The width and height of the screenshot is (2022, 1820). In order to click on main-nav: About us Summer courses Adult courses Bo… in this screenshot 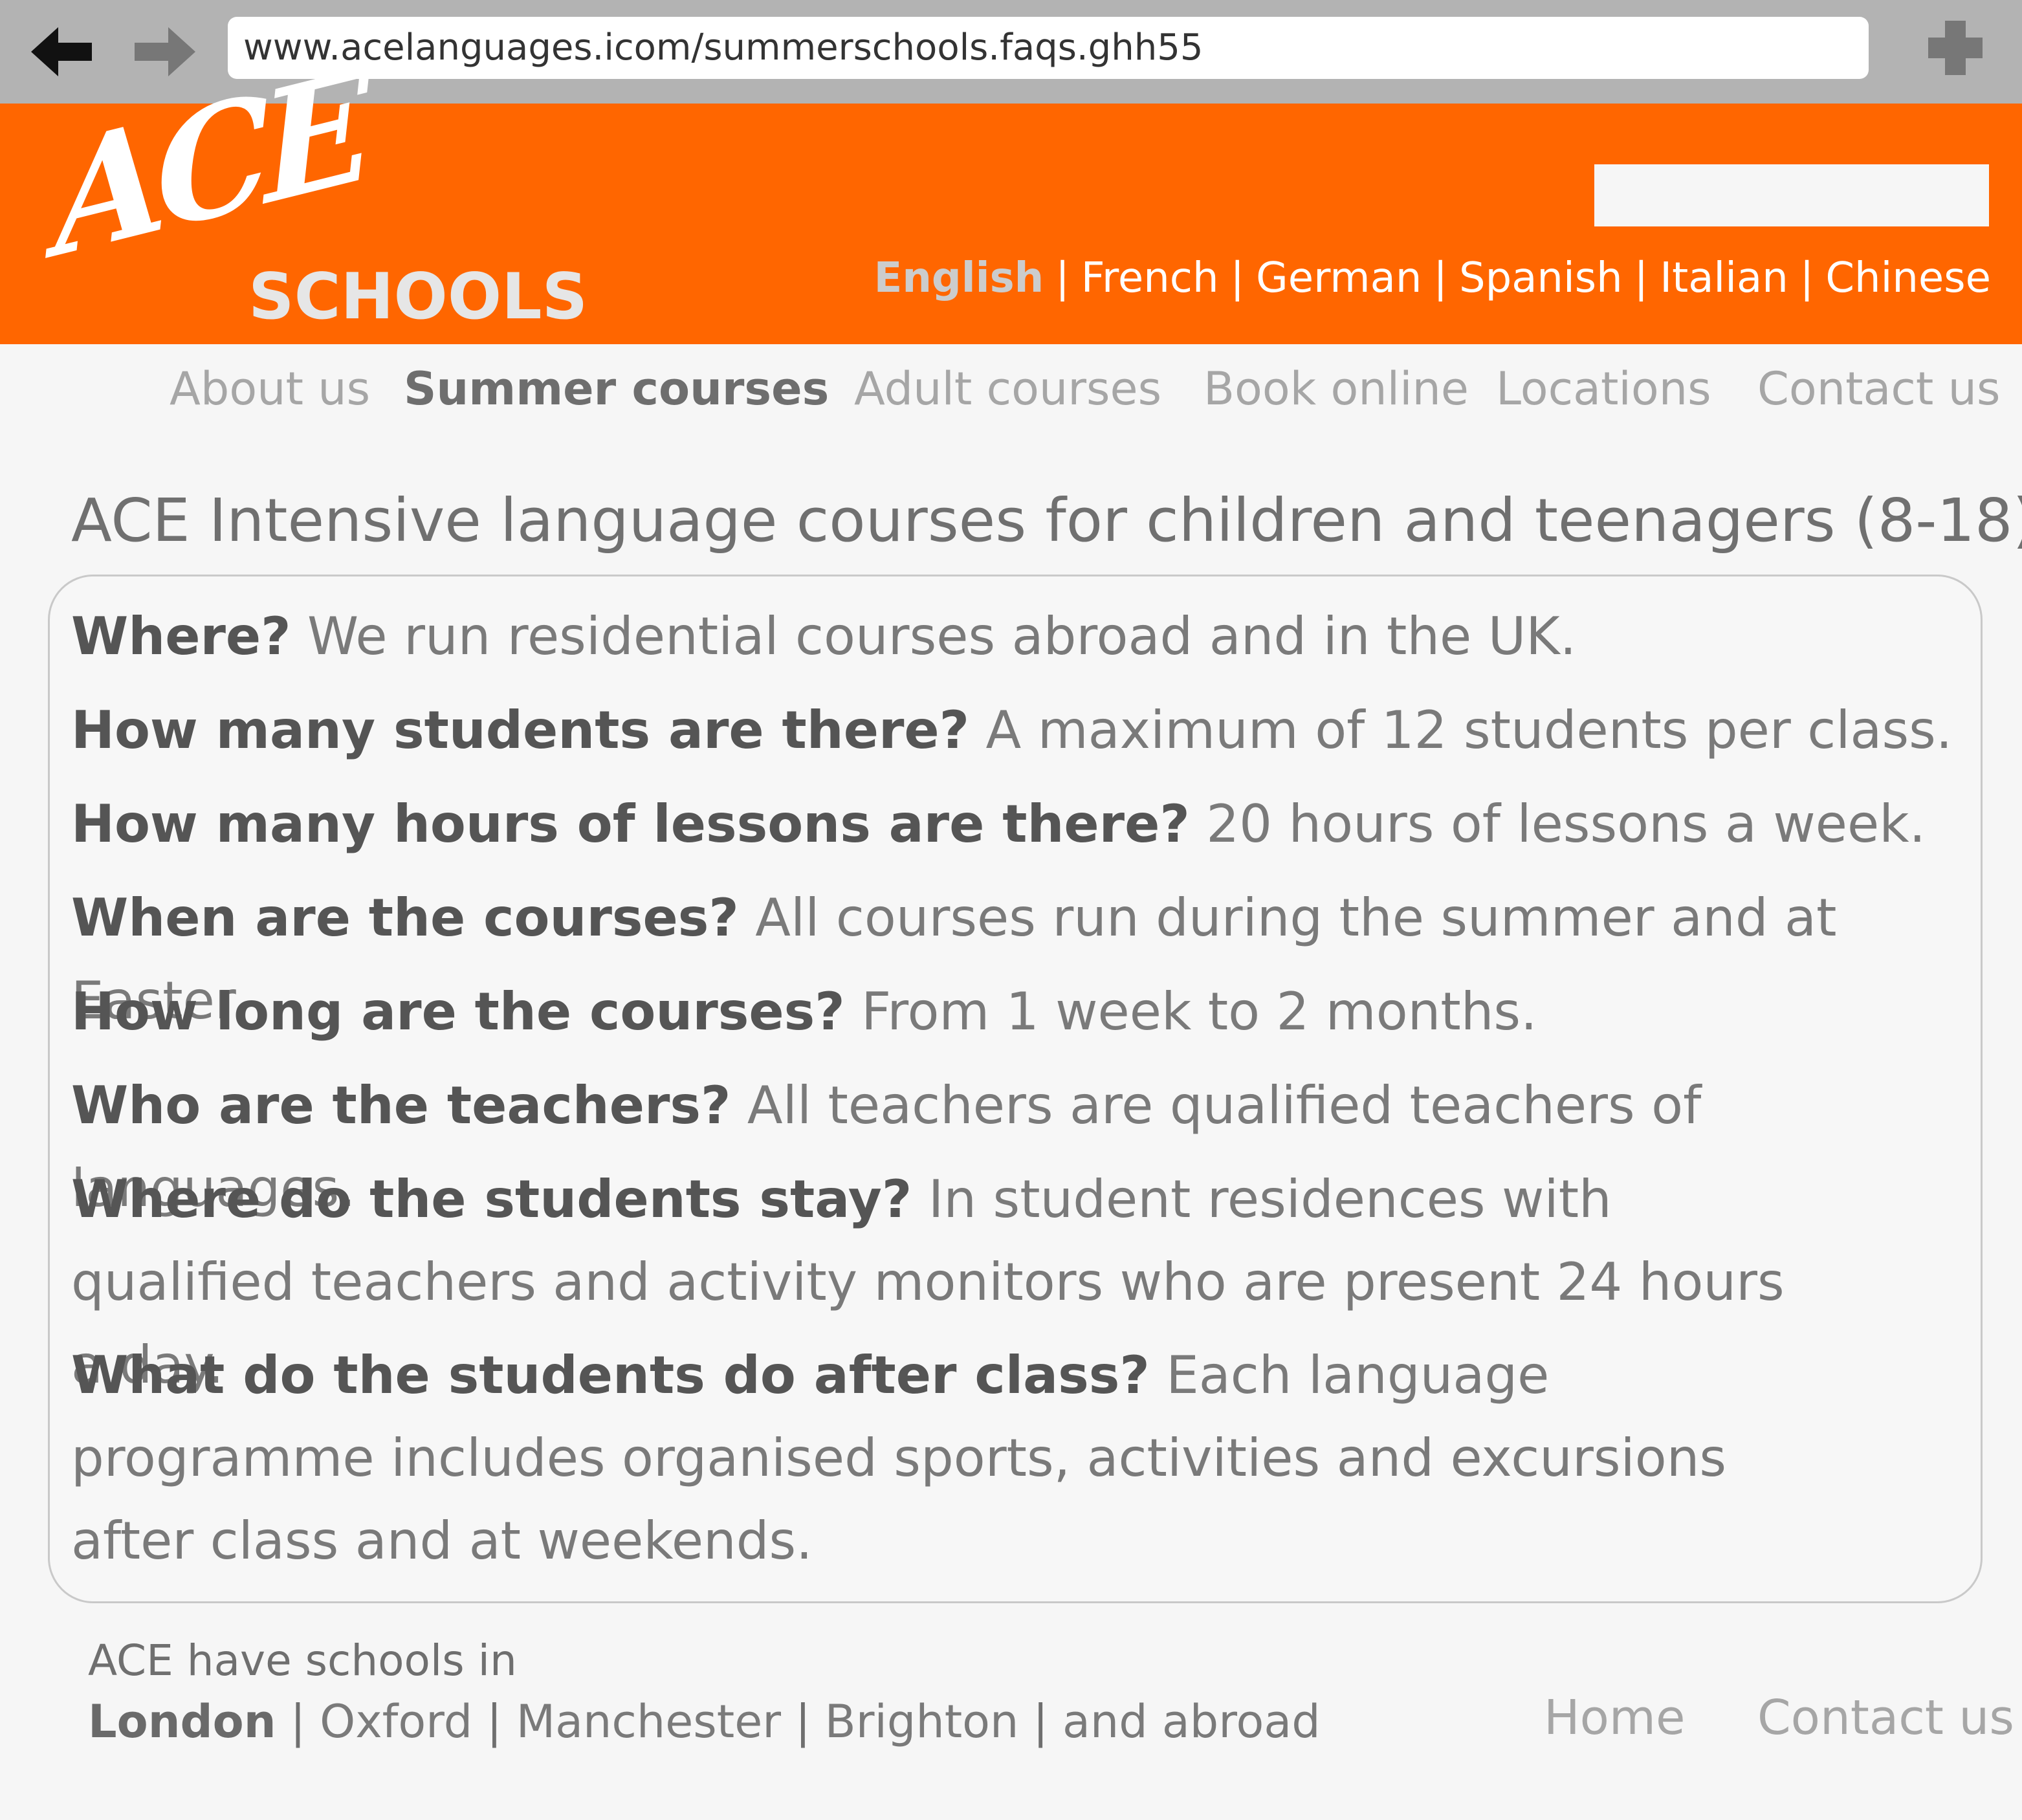, I will do `click(1011, 392)`.